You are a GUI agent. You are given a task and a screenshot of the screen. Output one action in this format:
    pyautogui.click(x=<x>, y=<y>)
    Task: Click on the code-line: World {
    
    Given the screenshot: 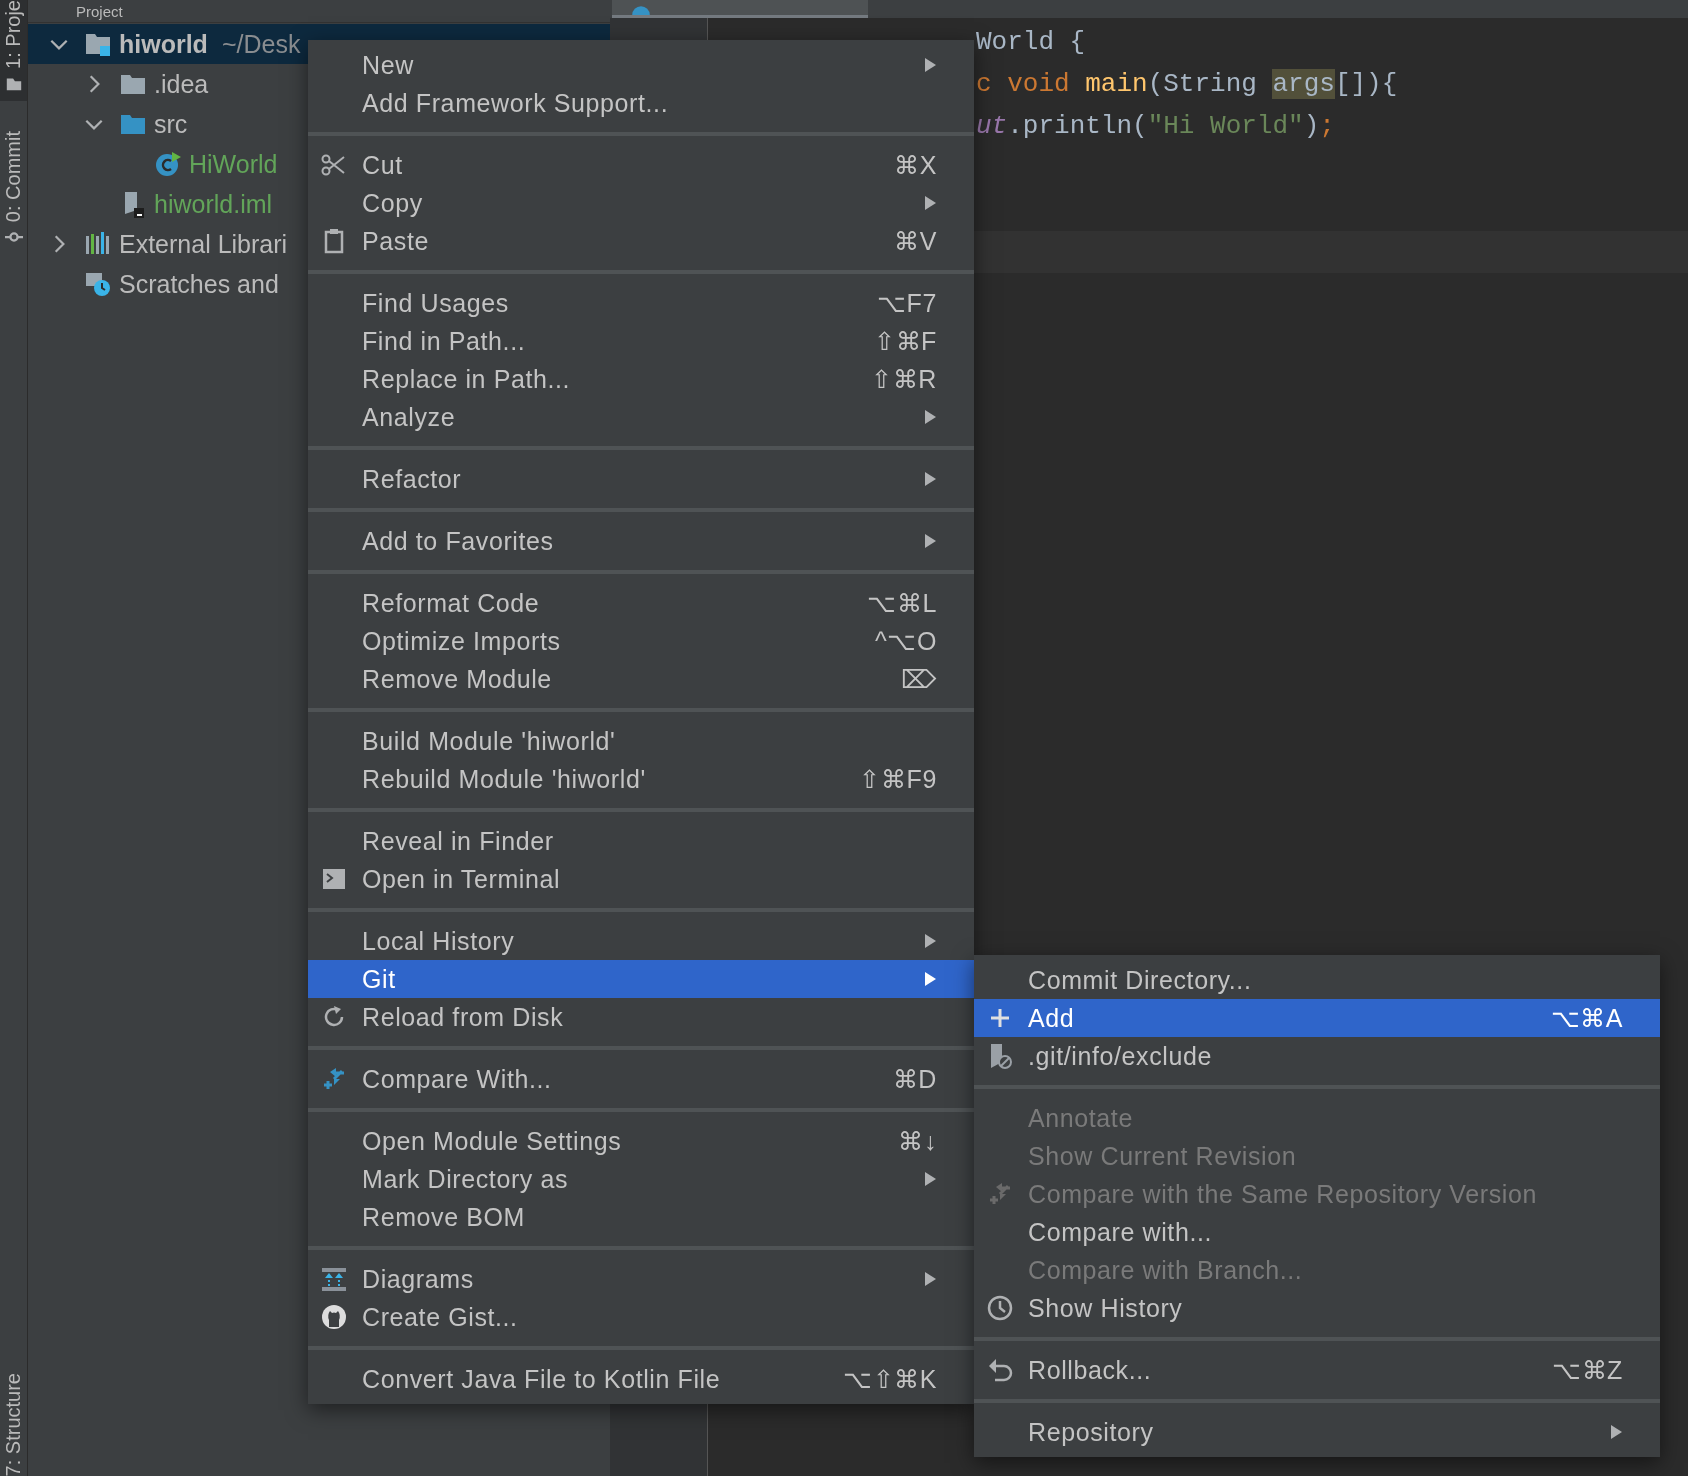 What is the action you would take?
    pyautogui.click(x=1031, y=42)
    